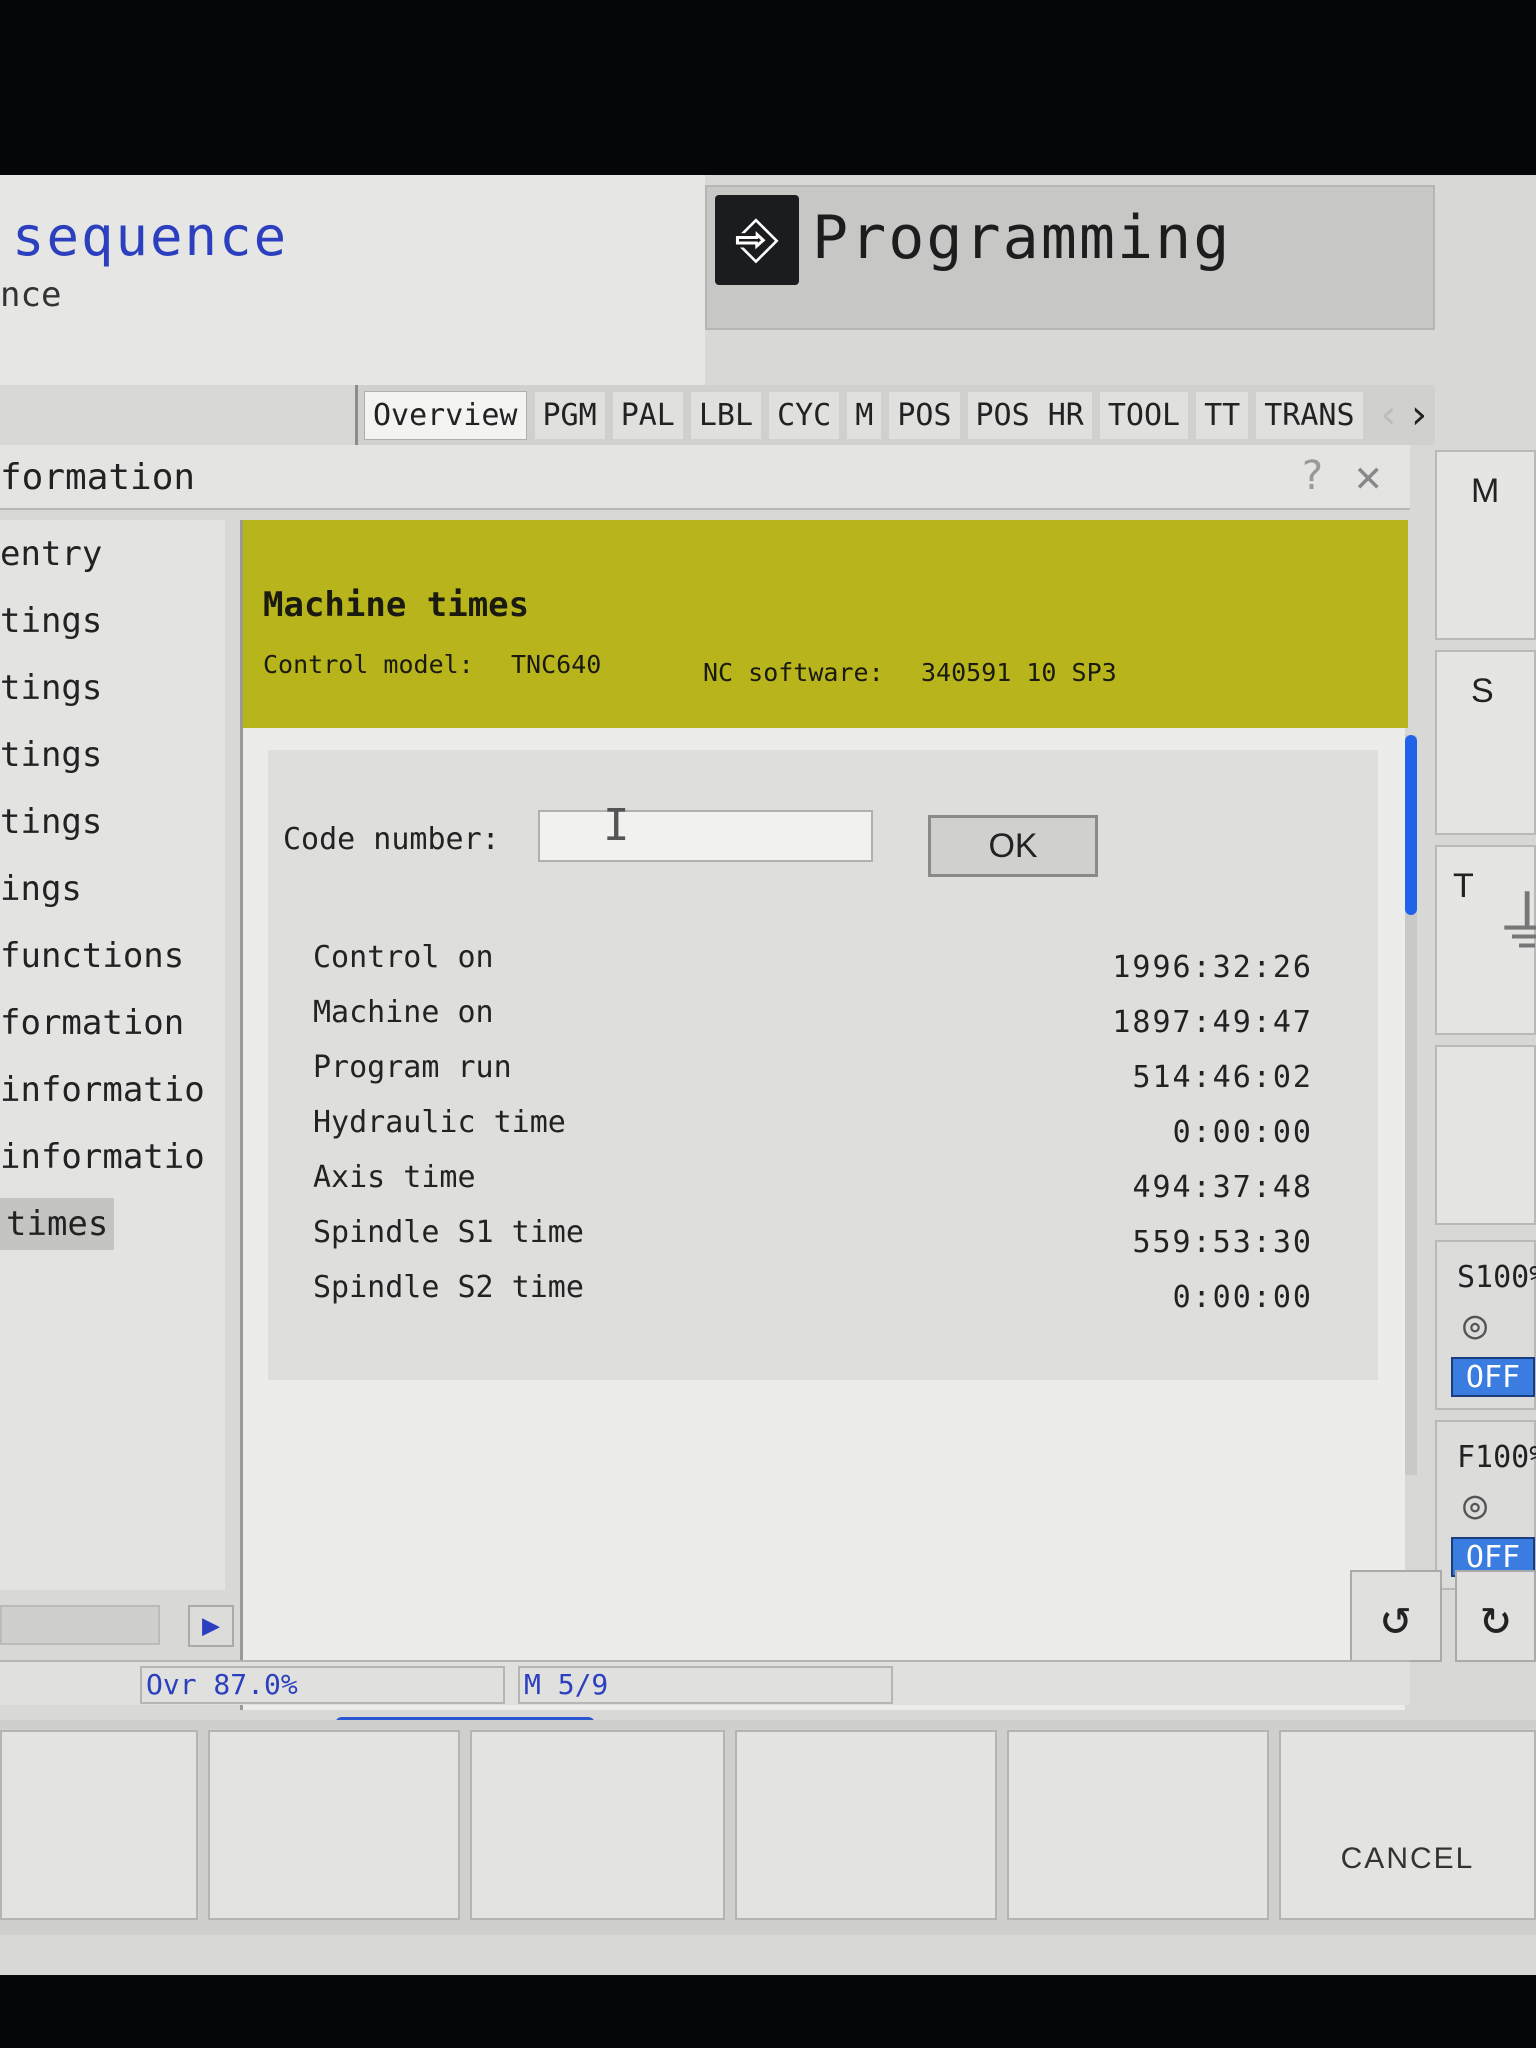 This screenshot has width=1536, height=2048. I want to click on tab-pgm: PGM, so click(569, 415).